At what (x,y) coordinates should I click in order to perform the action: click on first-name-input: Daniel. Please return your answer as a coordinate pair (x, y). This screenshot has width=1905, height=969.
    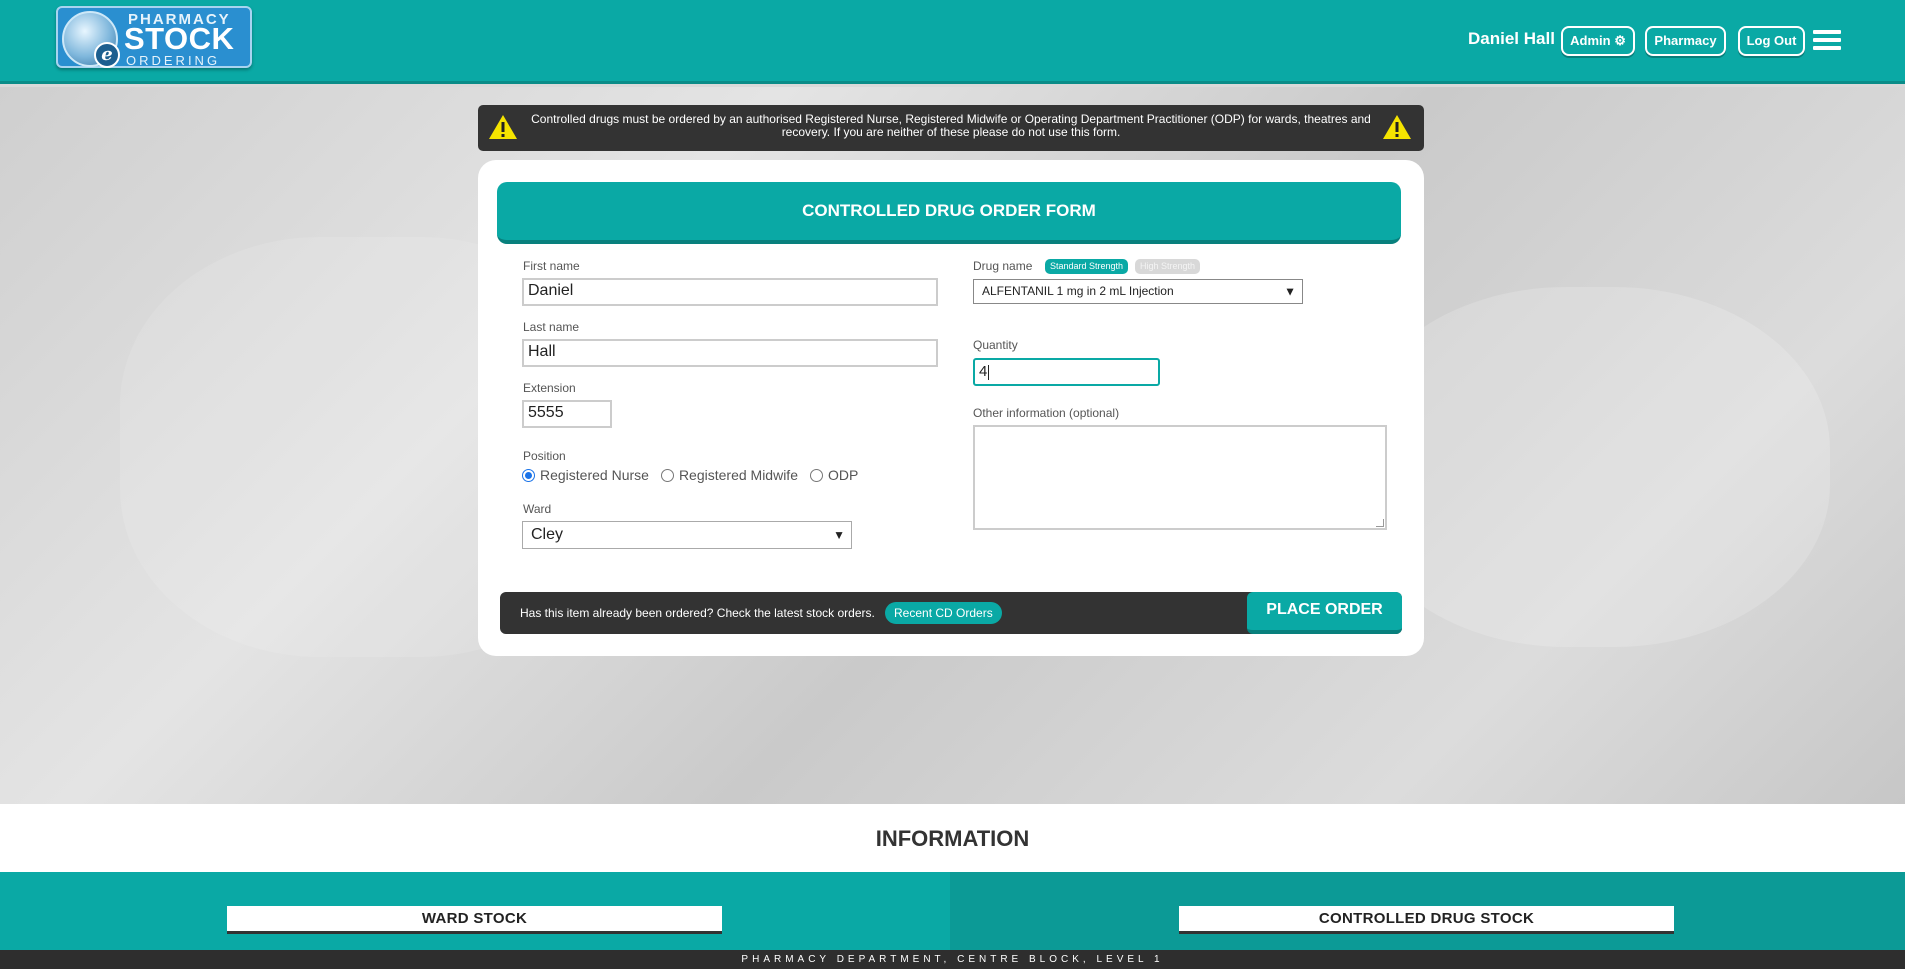
    Looking at the image, I should click on (730, 292).